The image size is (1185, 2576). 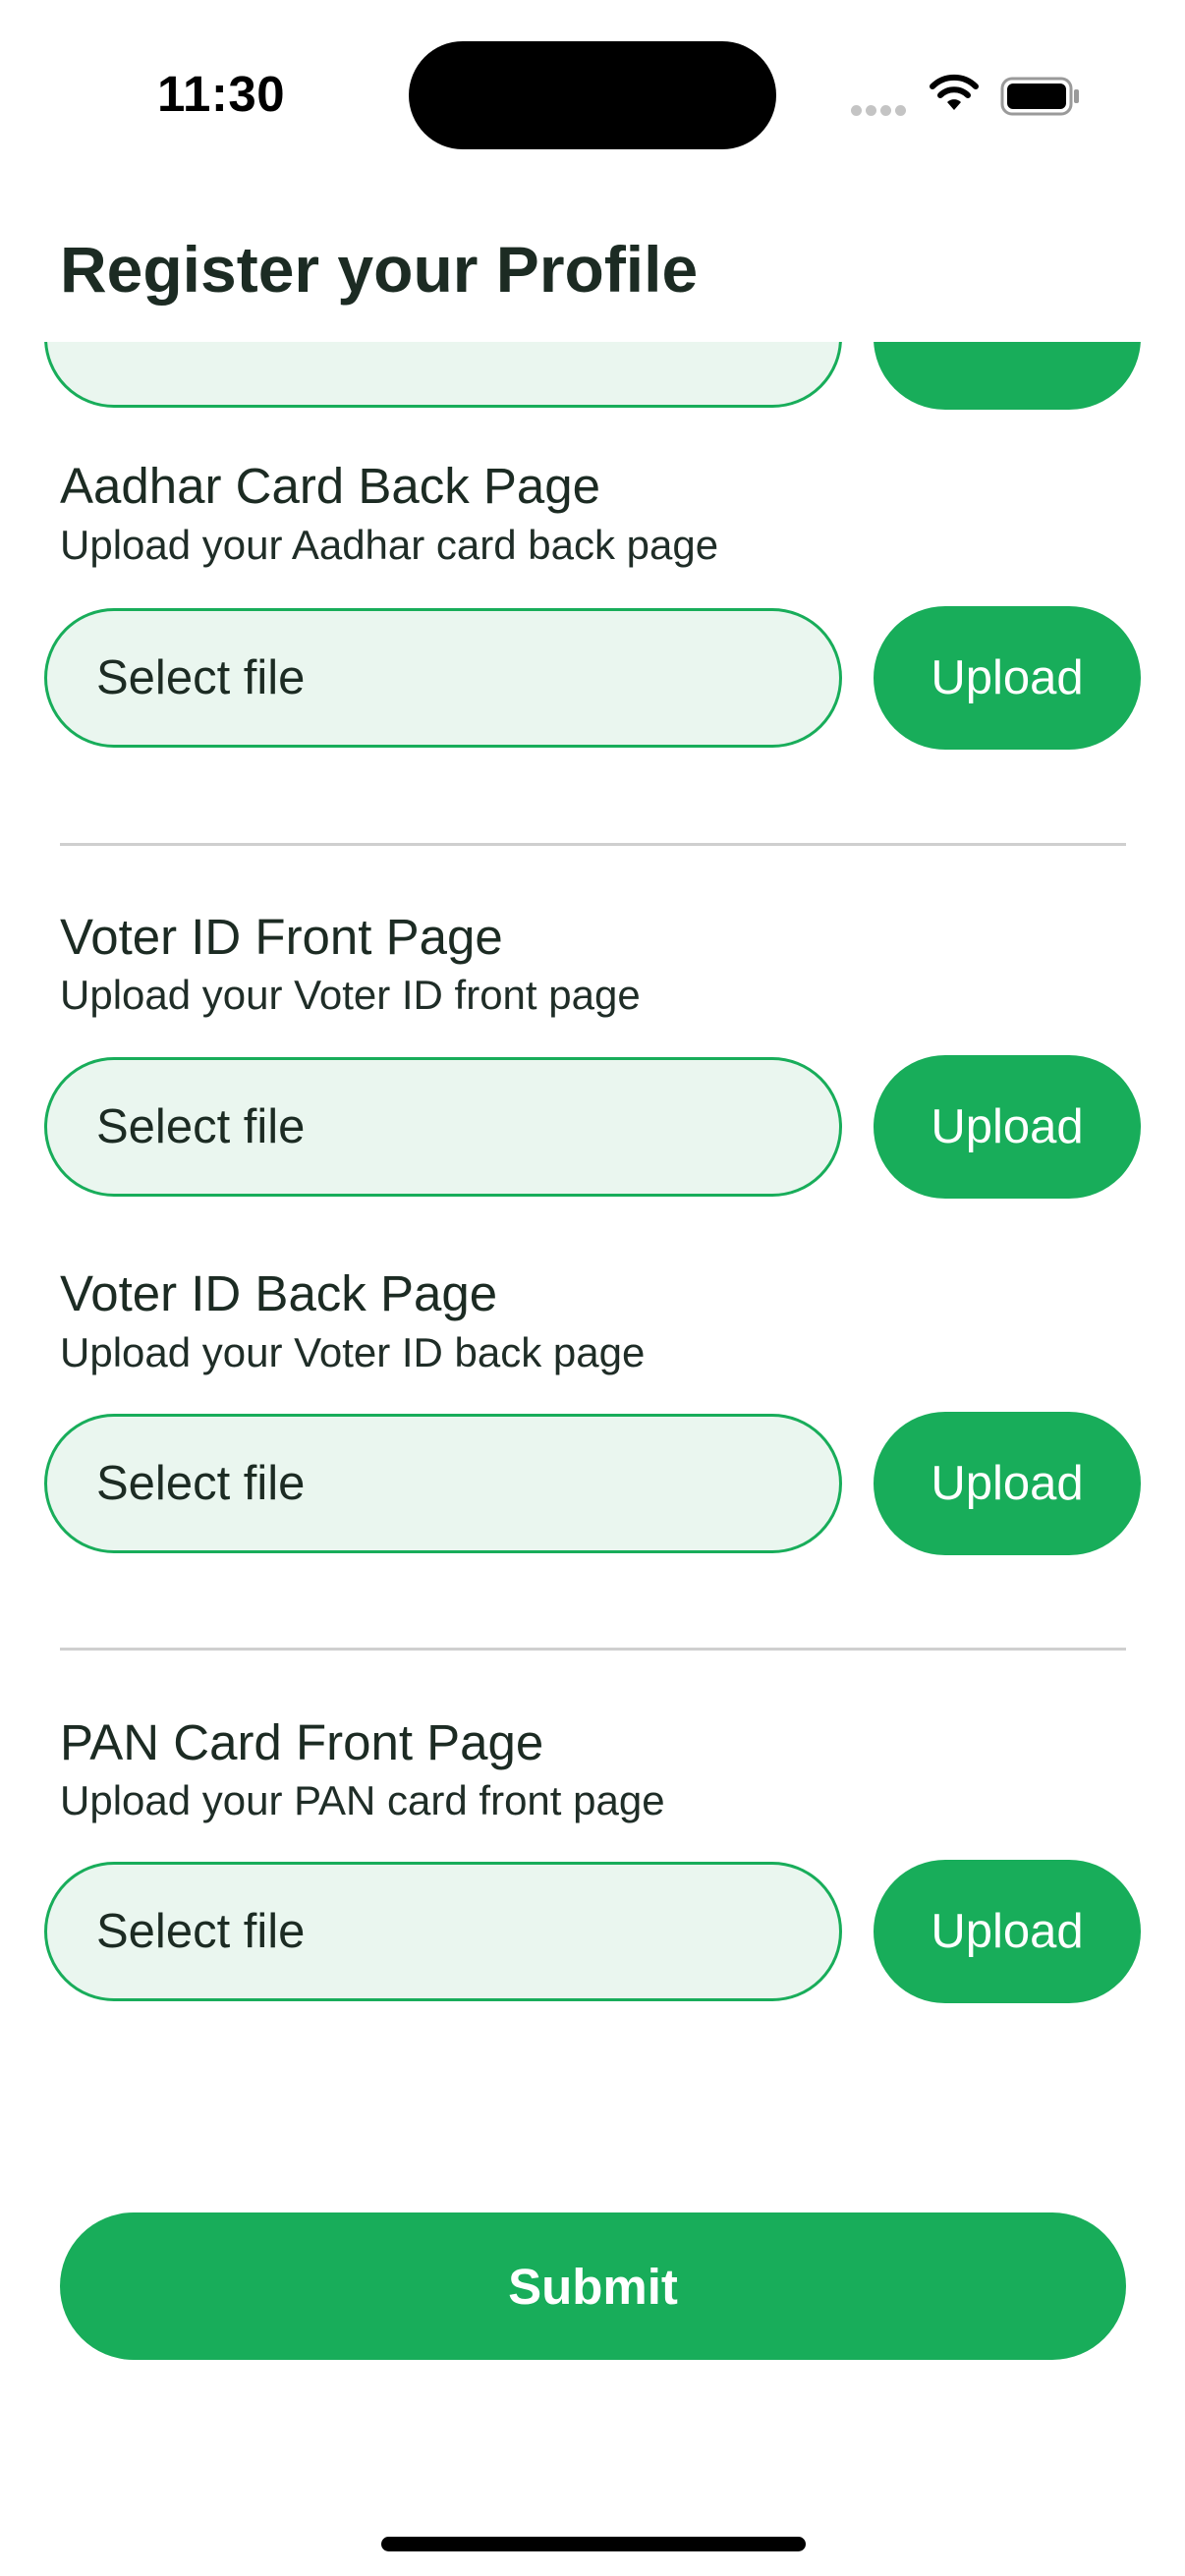 What do you see at coordinates (1008, 678) in the screenshot?
I see `aadhar-back-upload-button: Upload` at bounding box center [1008, 678].